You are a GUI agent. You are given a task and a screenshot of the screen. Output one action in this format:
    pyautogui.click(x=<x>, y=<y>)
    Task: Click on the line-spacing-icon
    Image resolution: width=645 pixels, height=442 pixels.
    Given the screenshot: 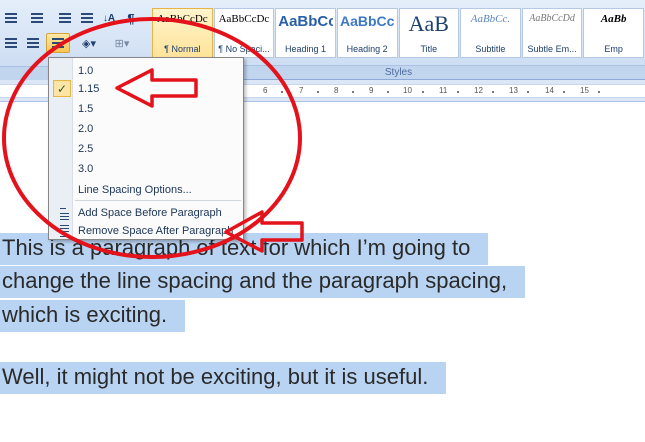 What is the action you would take?
    pyautogui.click(x=58, y=43)
    